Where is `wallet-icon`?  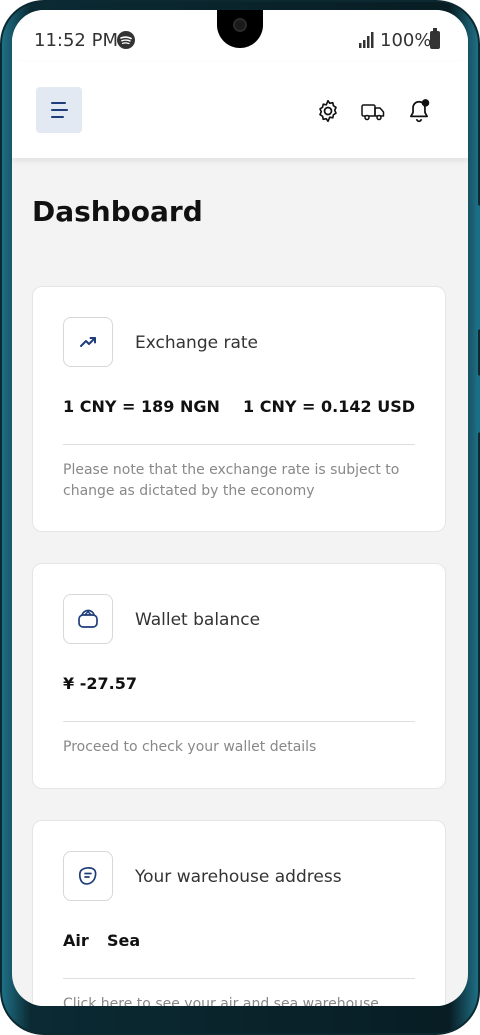
wallet-icon is located at coordinates (88, 618).